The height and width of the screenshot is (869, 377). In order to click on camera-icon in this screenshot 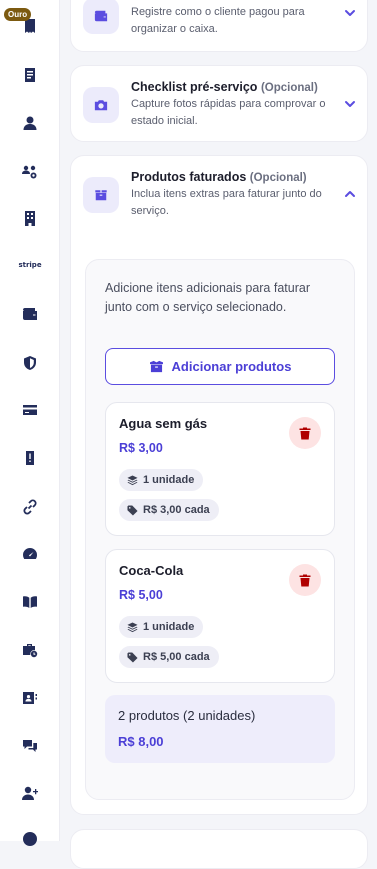, I will do `click(101, 105)`.